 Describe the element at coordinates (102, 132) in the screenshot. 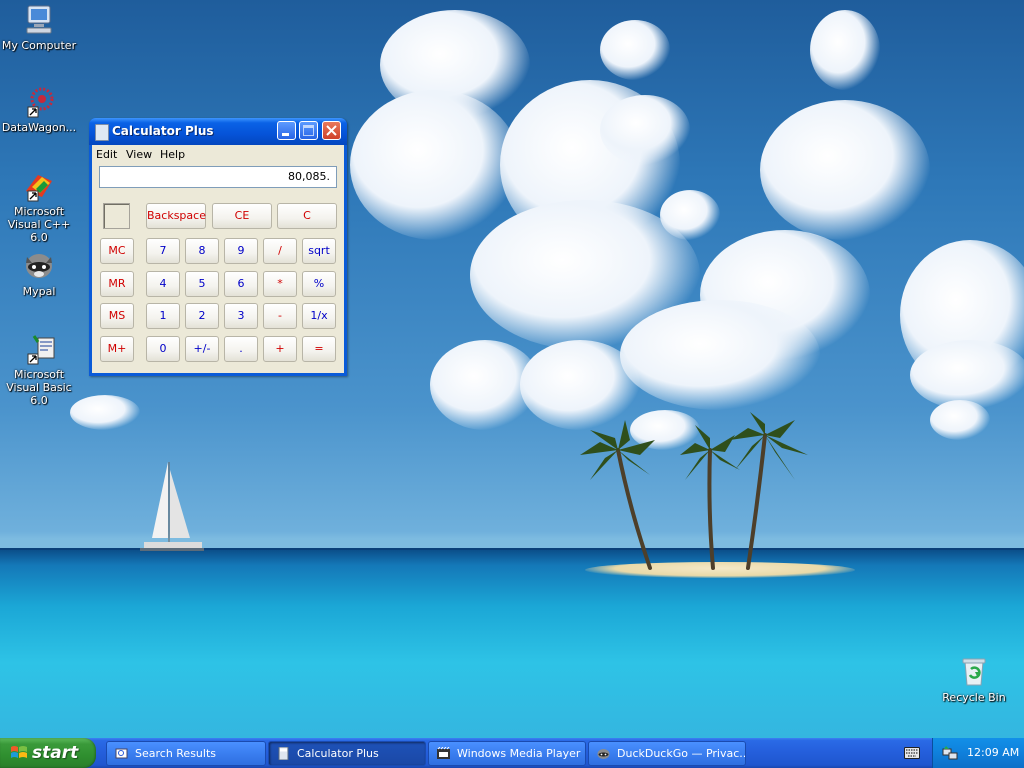

I see `calculator-app-icon` at that location.